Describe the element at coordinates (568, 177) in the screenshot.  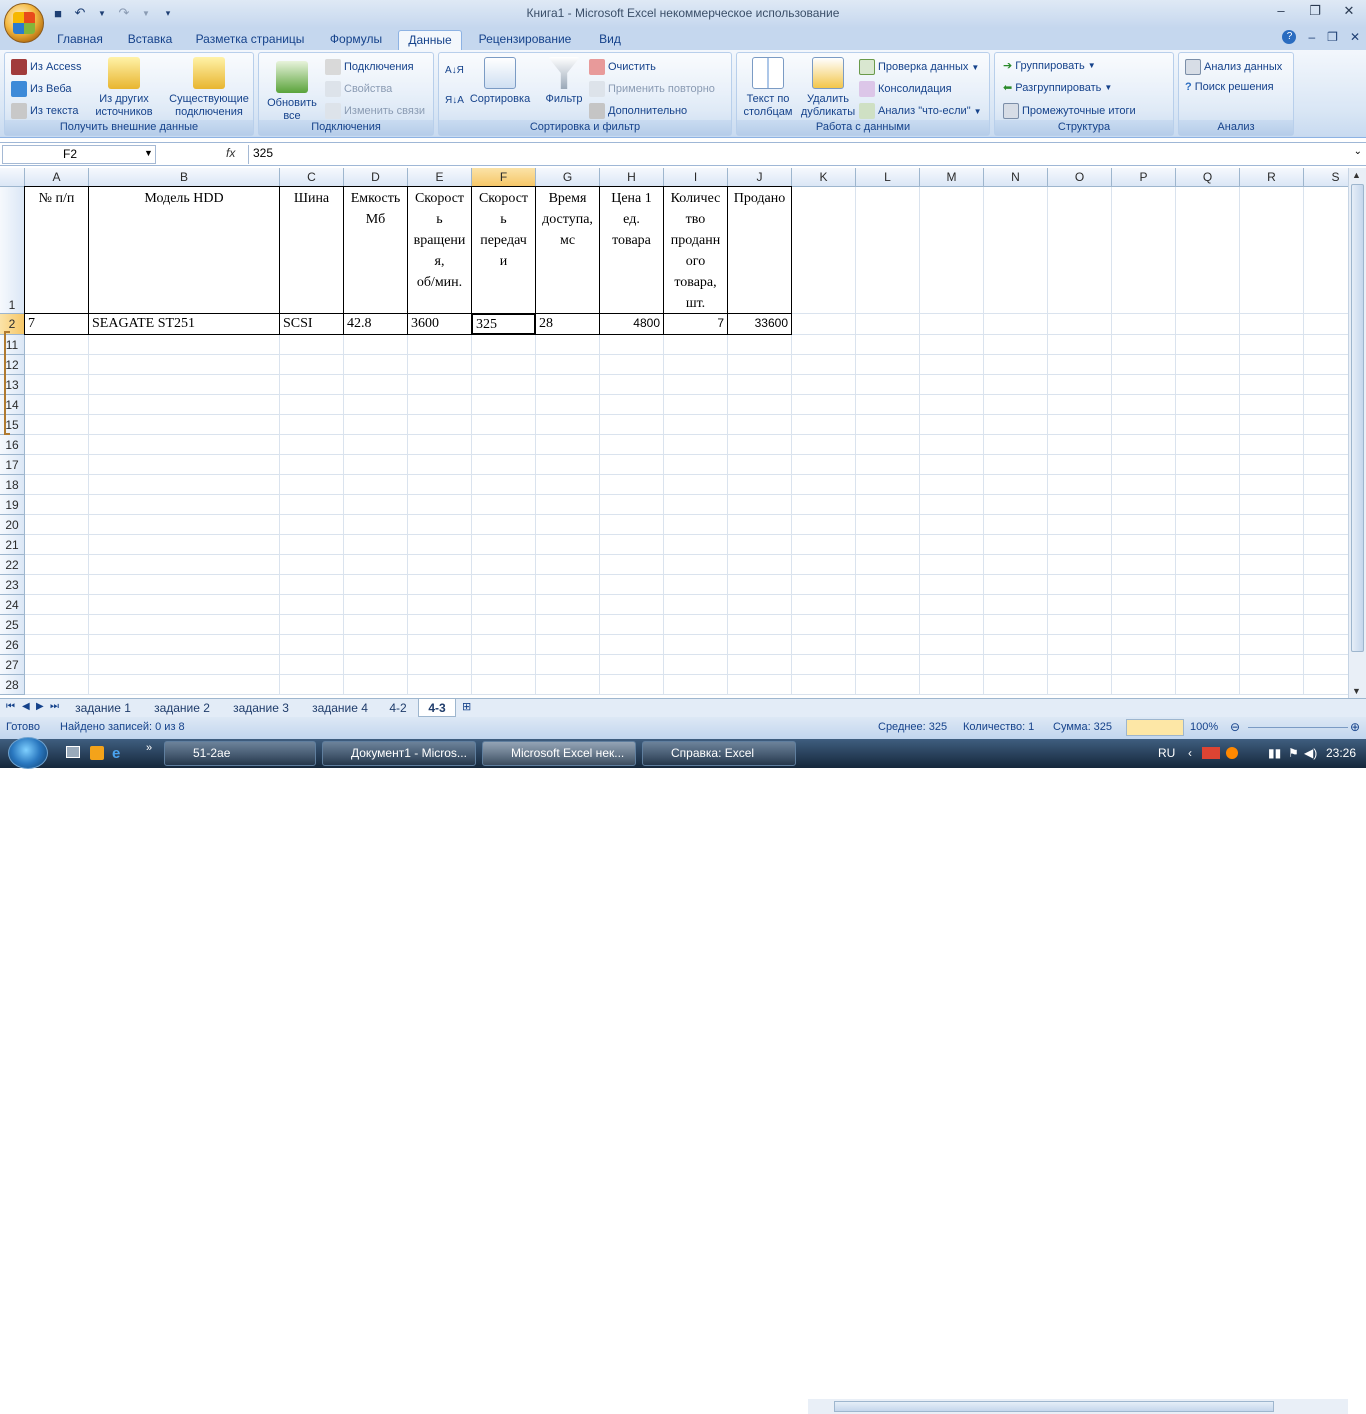
I see `column-header-g: G` at that location.